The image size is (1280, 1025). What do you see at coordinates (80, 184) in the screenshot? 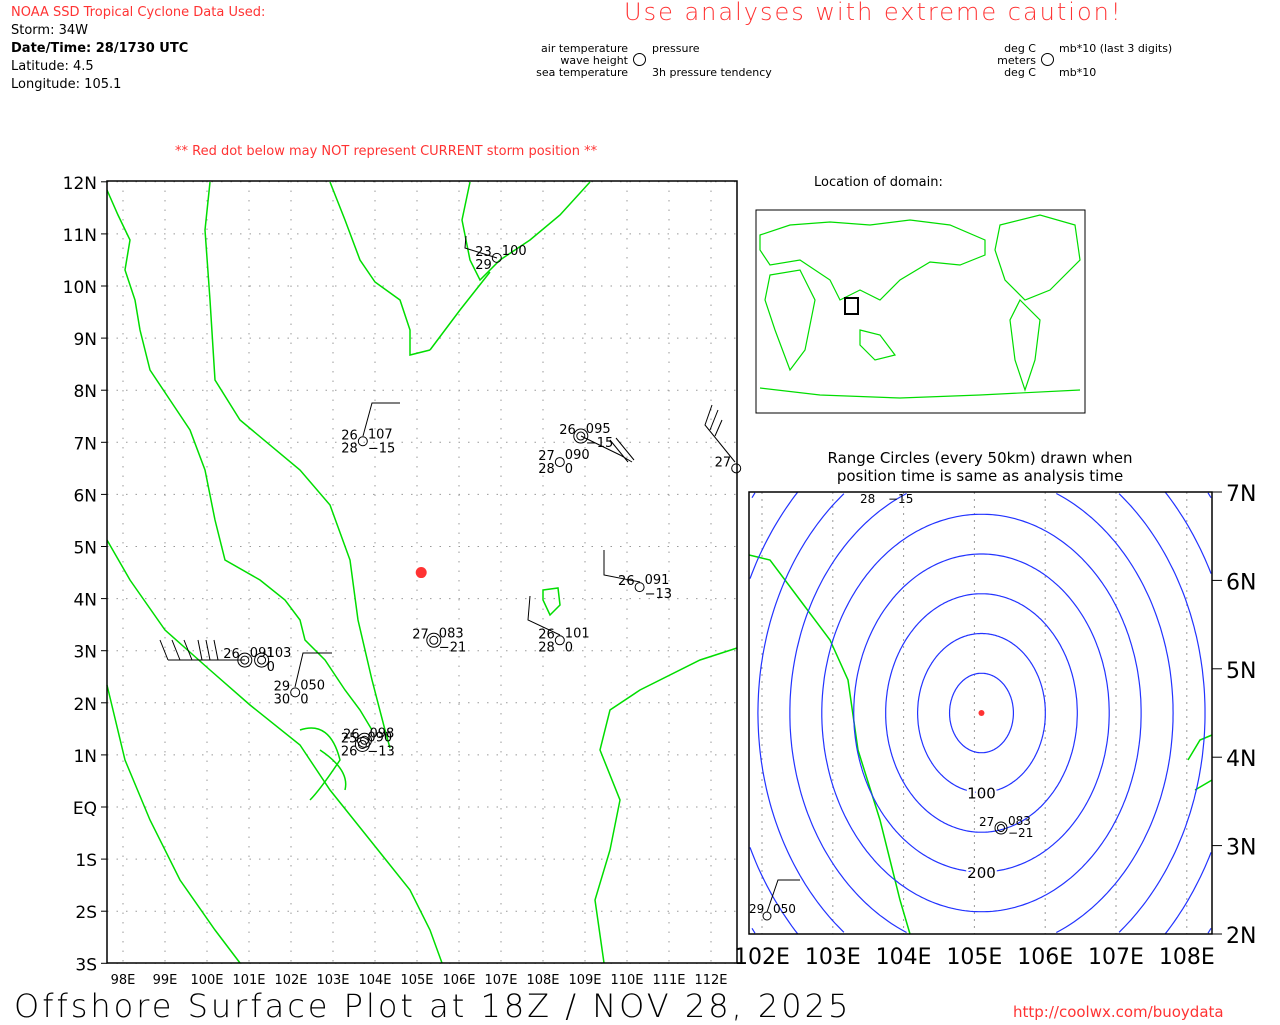
I see `lat-tick-label: 12N` at bounding box center [80, 184].